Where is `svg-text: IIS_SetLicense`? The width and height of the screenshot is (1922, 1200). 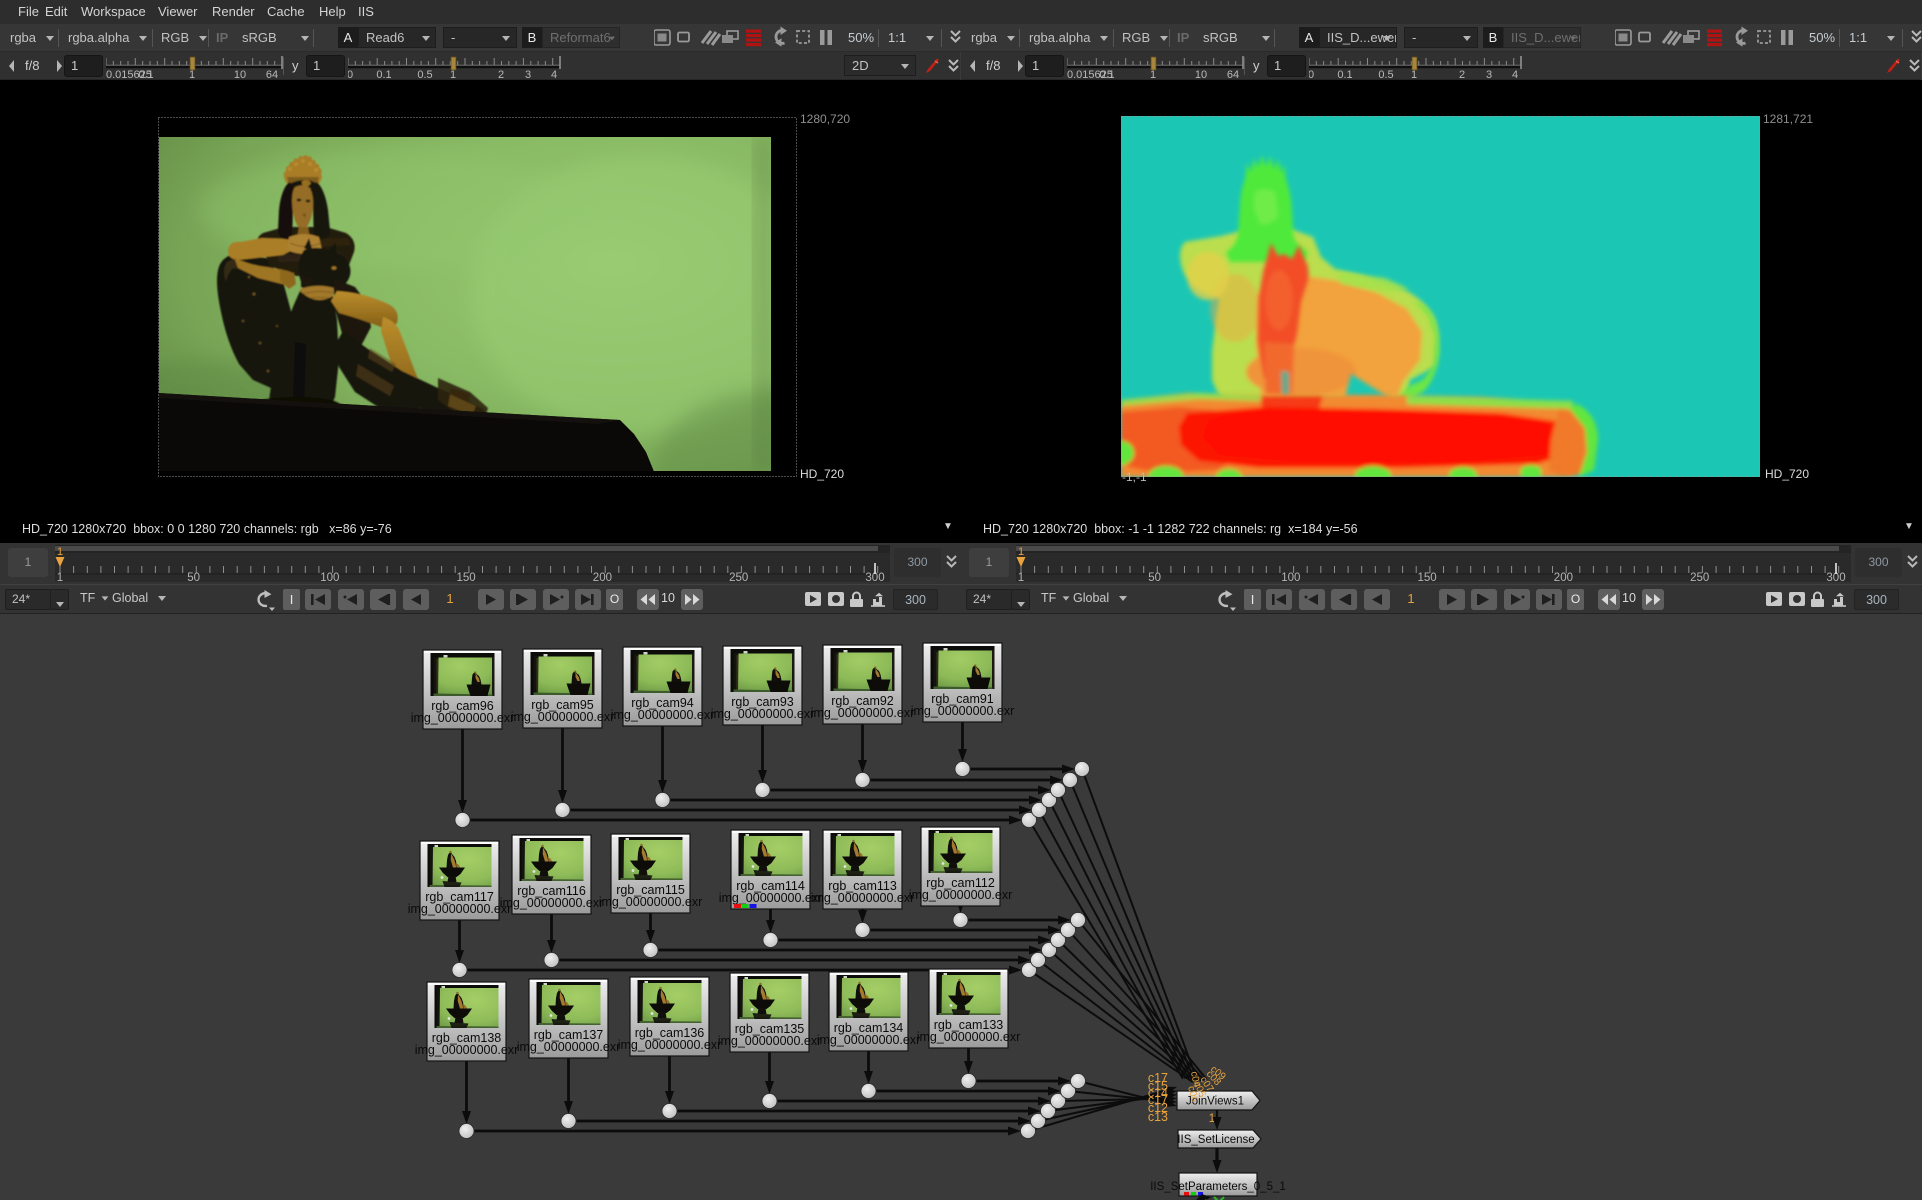 svg-text: IIS_SetLicense is located at coordinates (1215, 1140).